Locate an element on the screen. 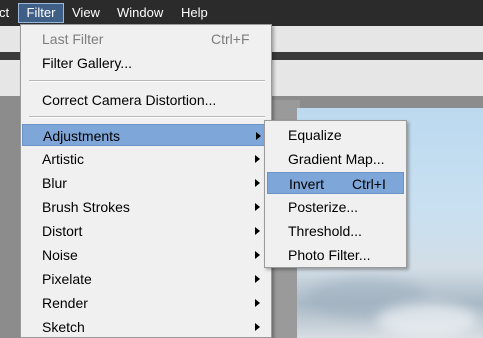  menu-item-sketch: Sketch is located at coordinates (146, 327).